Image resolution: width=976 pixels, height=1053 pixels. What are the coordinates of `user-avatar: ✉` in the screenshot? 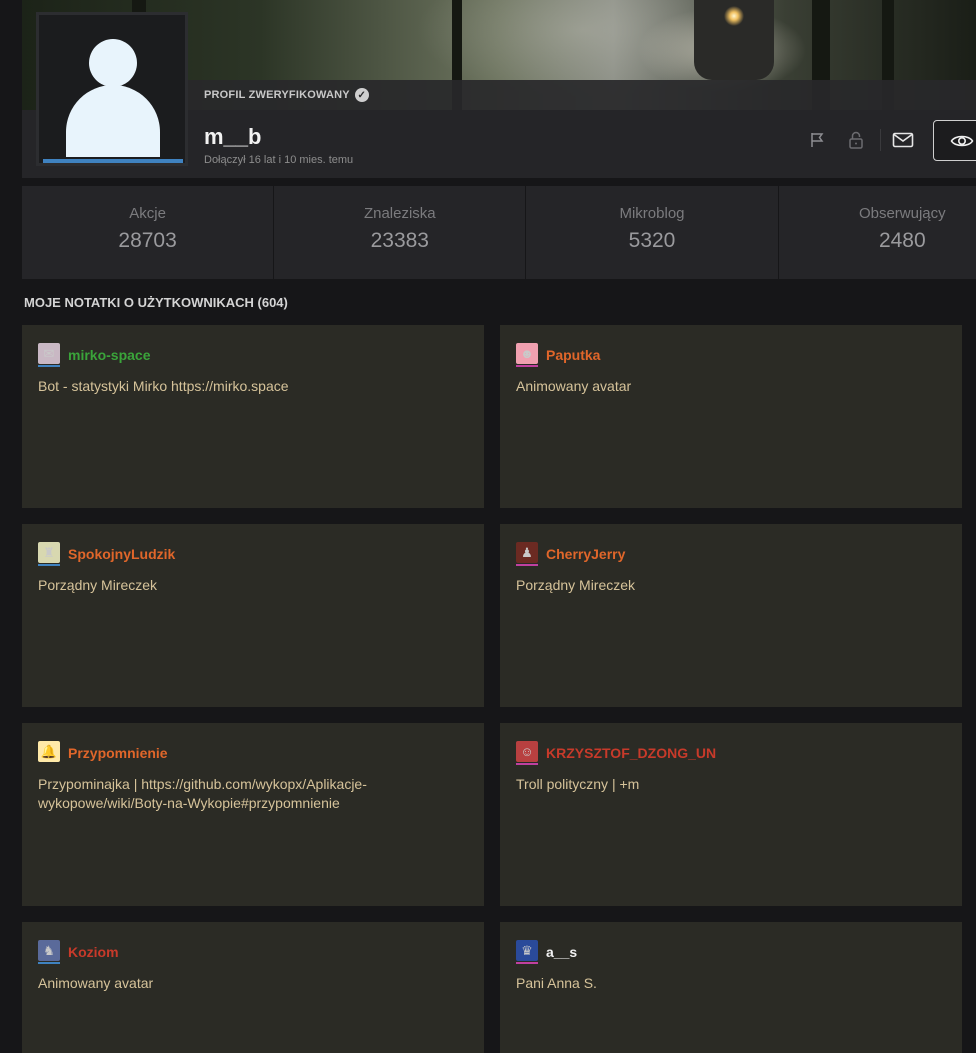 It's located at (49, 355).